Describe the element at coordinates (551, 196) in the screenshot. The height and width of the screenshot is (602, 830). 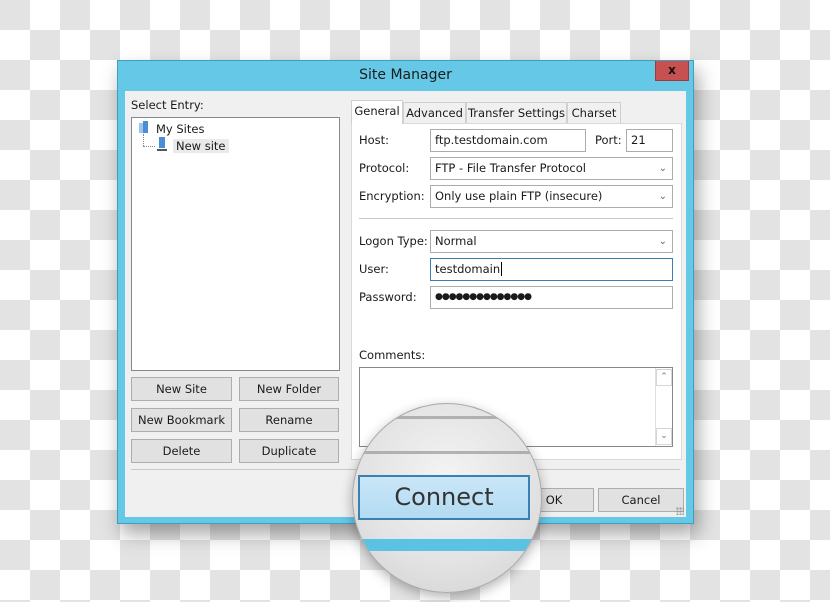
I see `encryption-select: Only use plain FTP (insecure) ⌄` at that location.